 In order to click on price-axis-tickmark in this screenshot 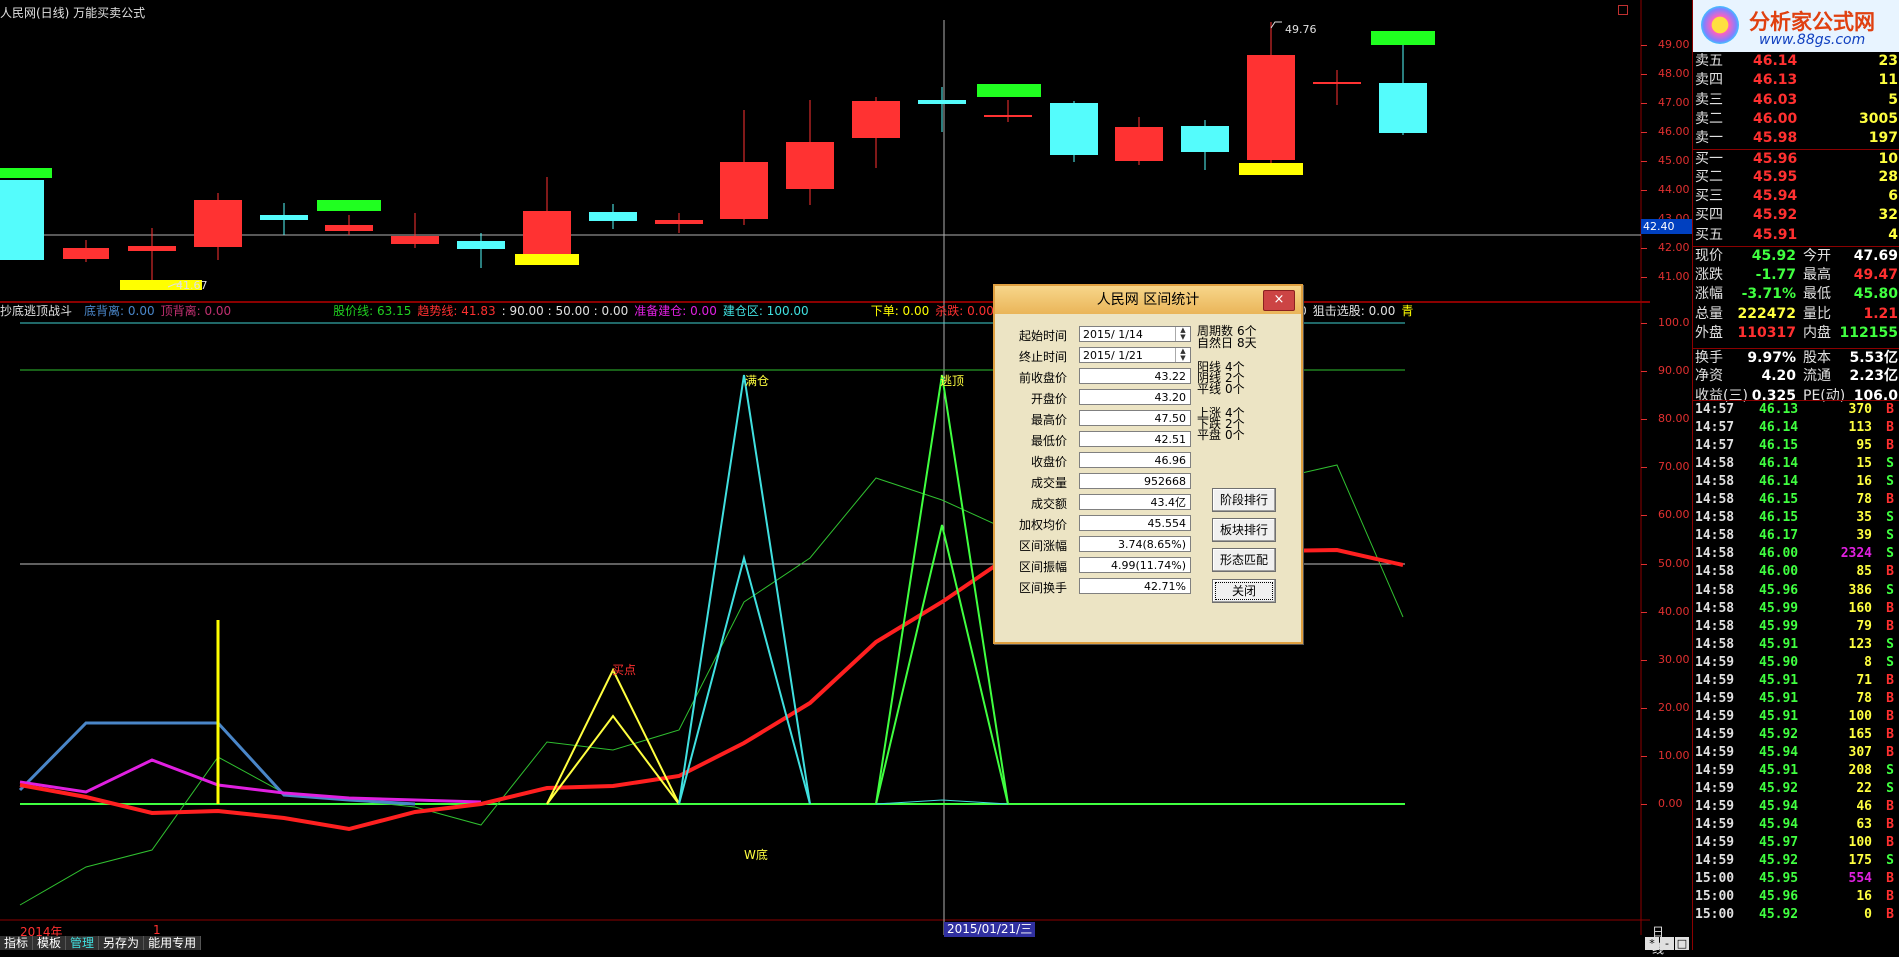, I will do `click(1644, 45)`.